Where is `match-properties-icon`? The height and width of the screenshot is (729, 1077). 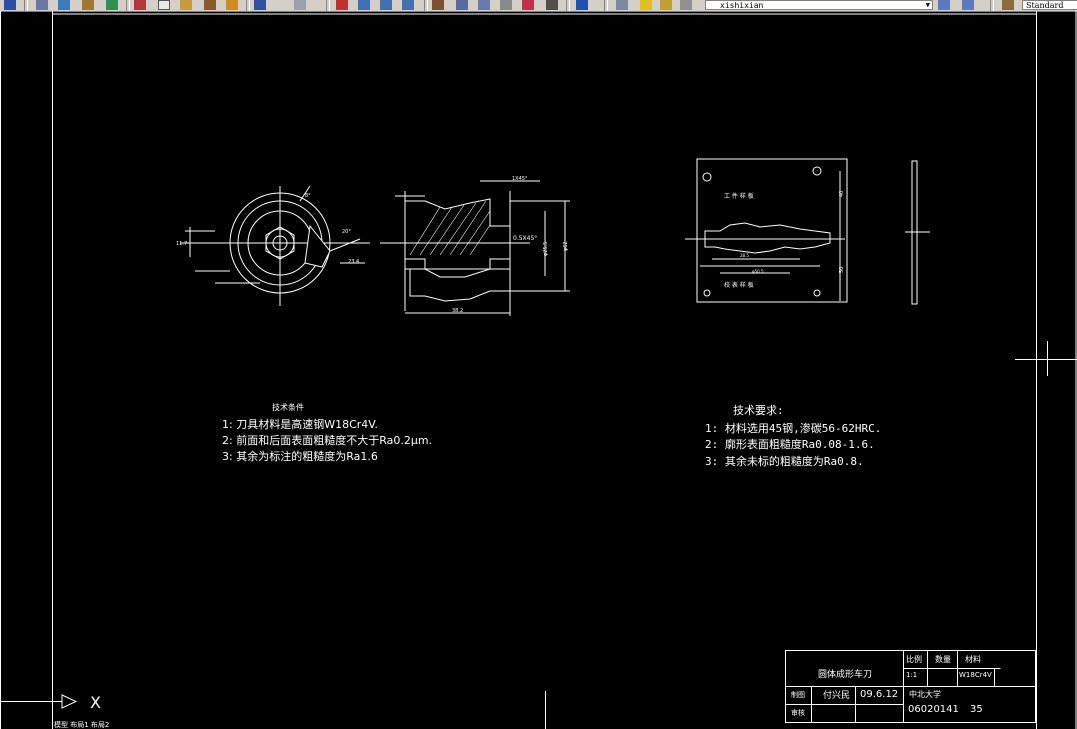
match-properties-icon is located at coordinates (210, 5).